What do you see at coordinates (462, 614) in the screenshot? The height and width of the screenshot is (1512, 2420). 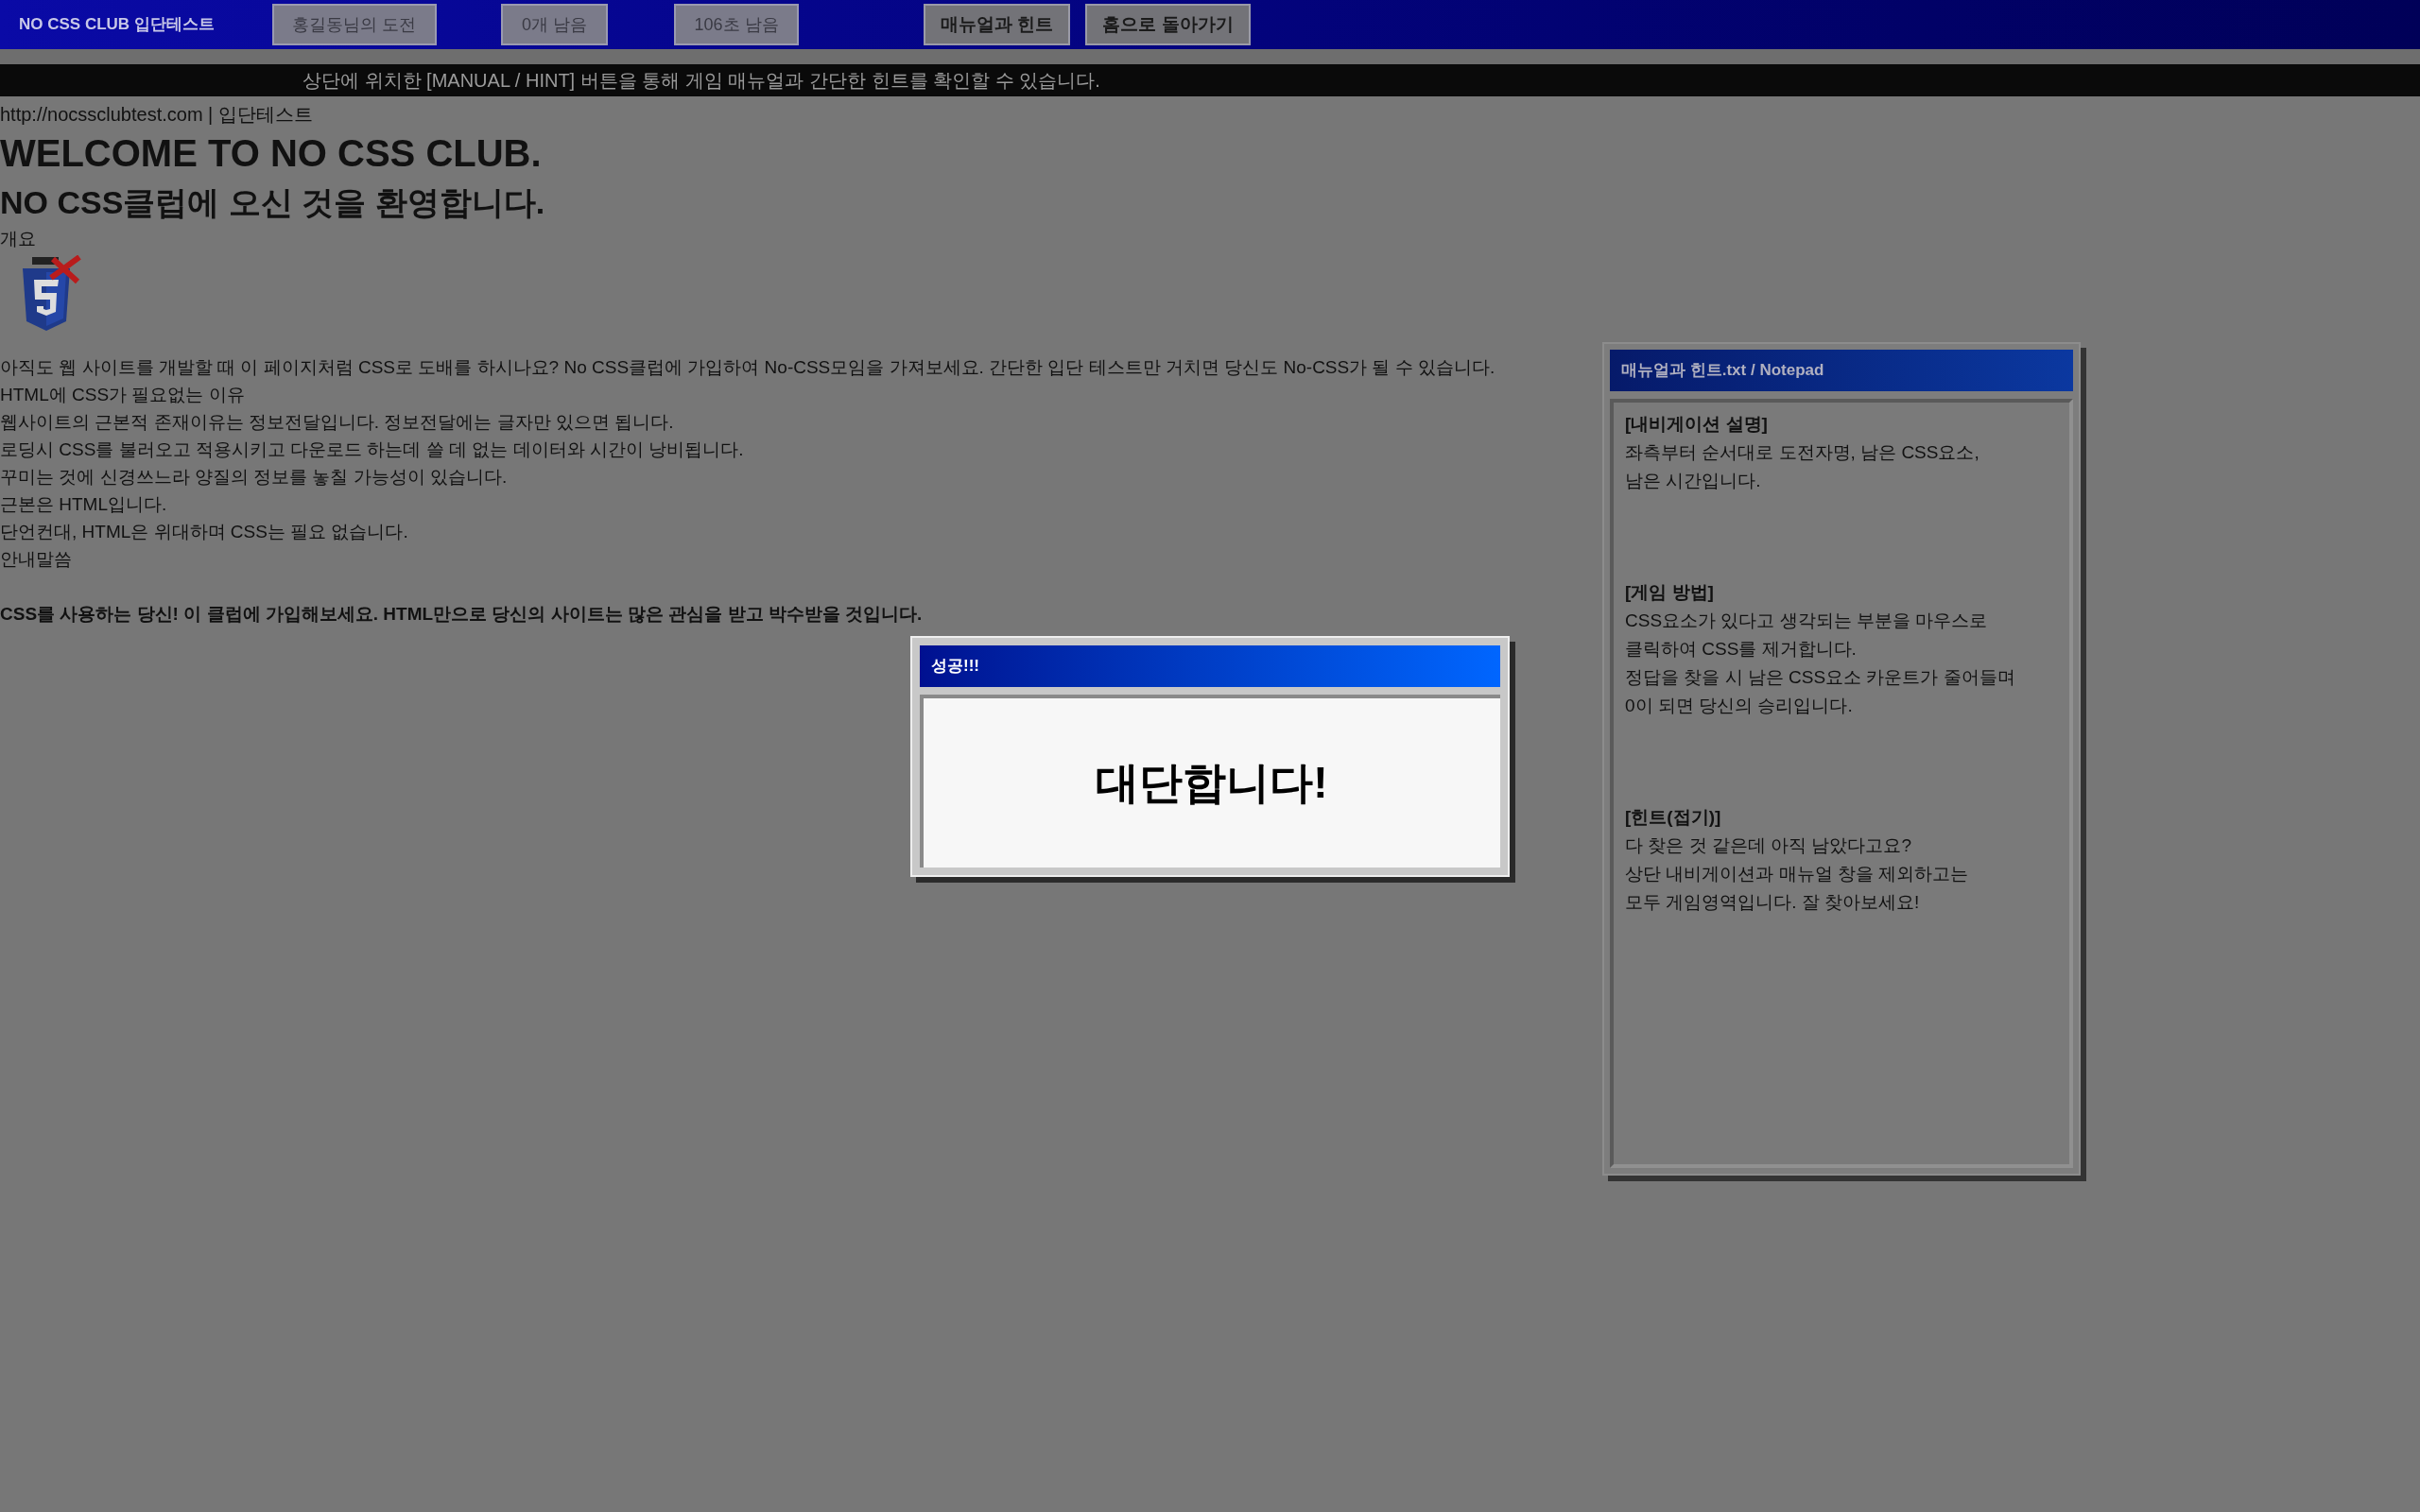 I see `closing-text: CSS를 사용하는 당신! 이 클럽에 가입해보세요. HTML만으로 당신의 사이트는 많은 관심을 받고 박수받을 것입니다.` at bounding box center [462, 614].